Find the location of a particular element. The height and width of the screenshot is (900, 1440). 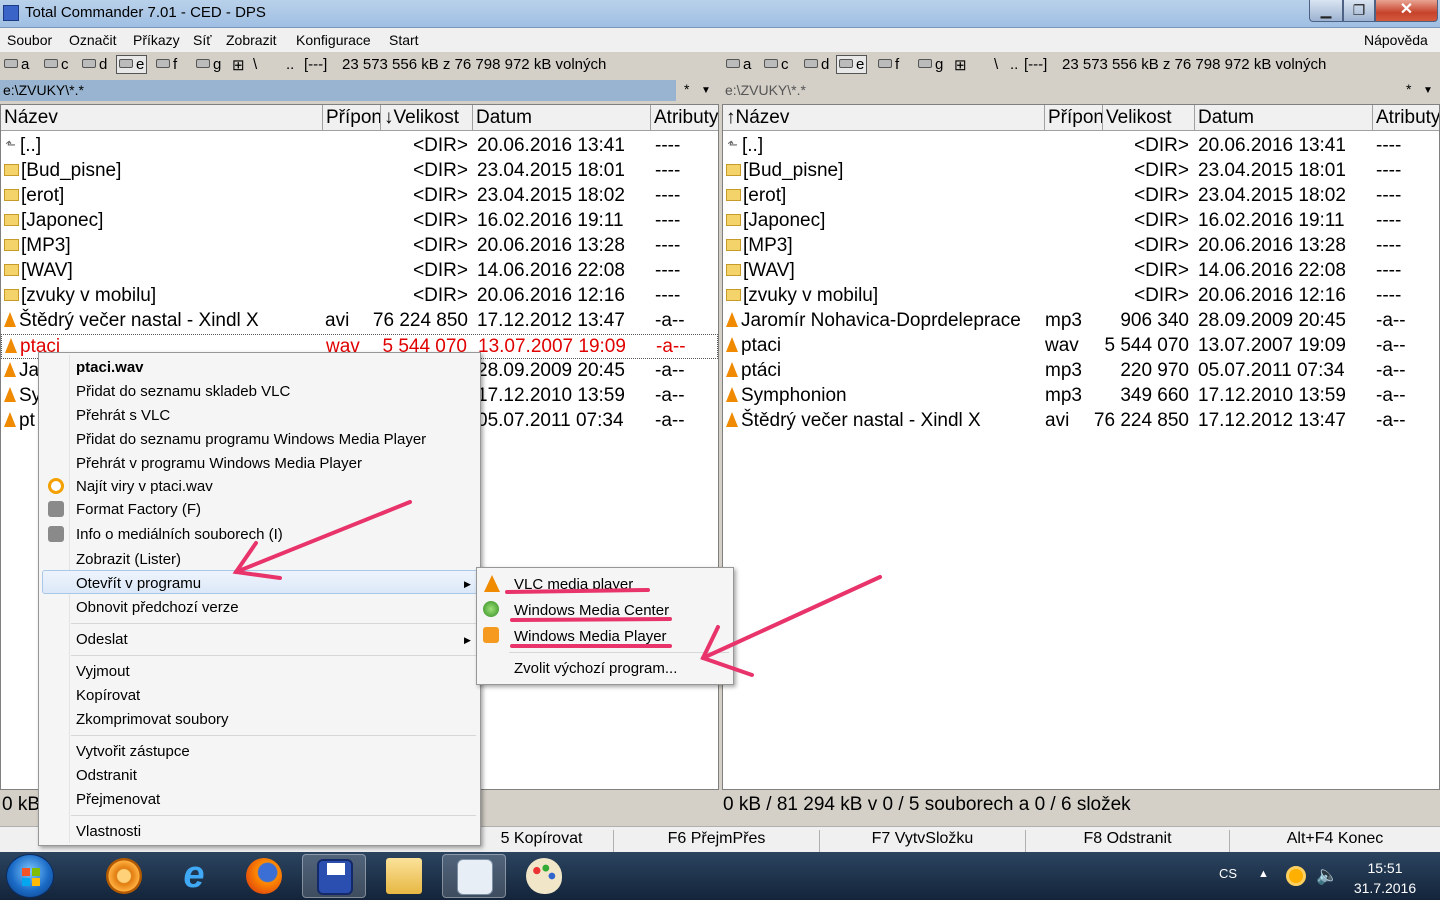

menu-item-wmp-play: Přehrát v programu Windows Media Player is located at coordinates (219, 463).